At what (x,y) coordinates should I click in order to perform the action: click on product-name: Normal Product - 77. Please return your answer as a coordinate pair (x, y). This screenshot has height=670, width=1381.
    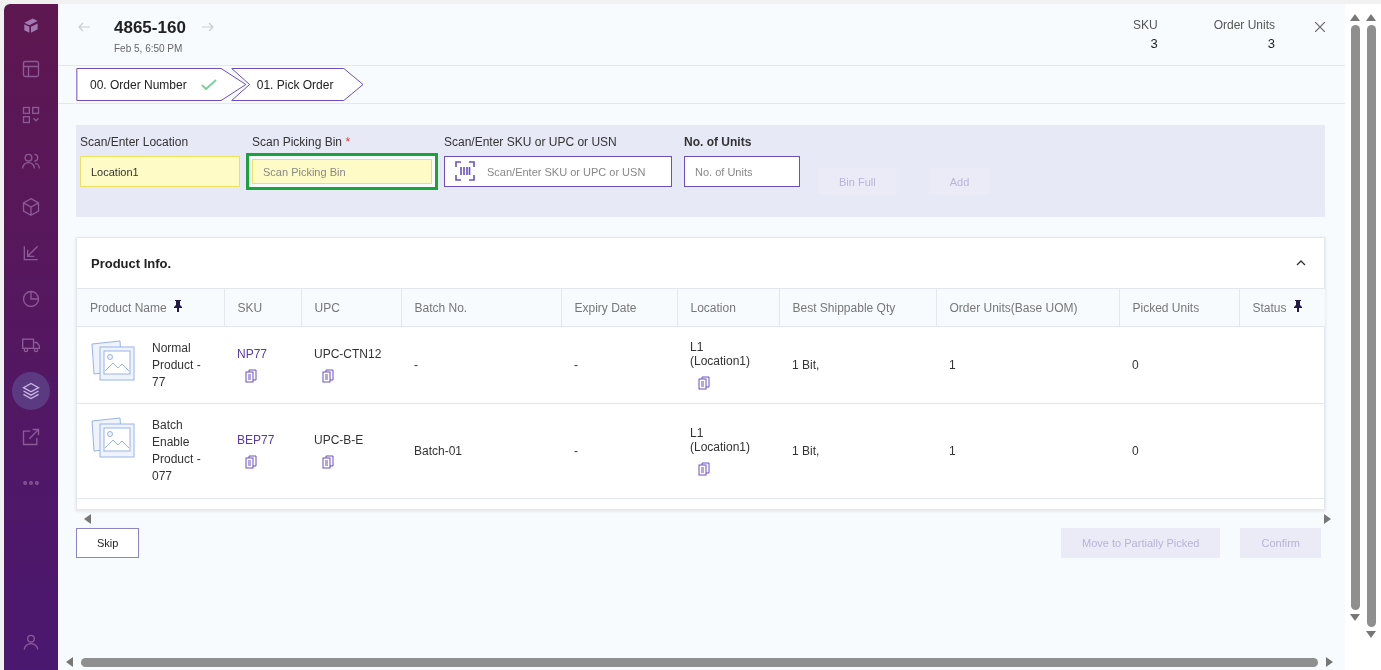
    Looking at the image, I should click on (177, 365).